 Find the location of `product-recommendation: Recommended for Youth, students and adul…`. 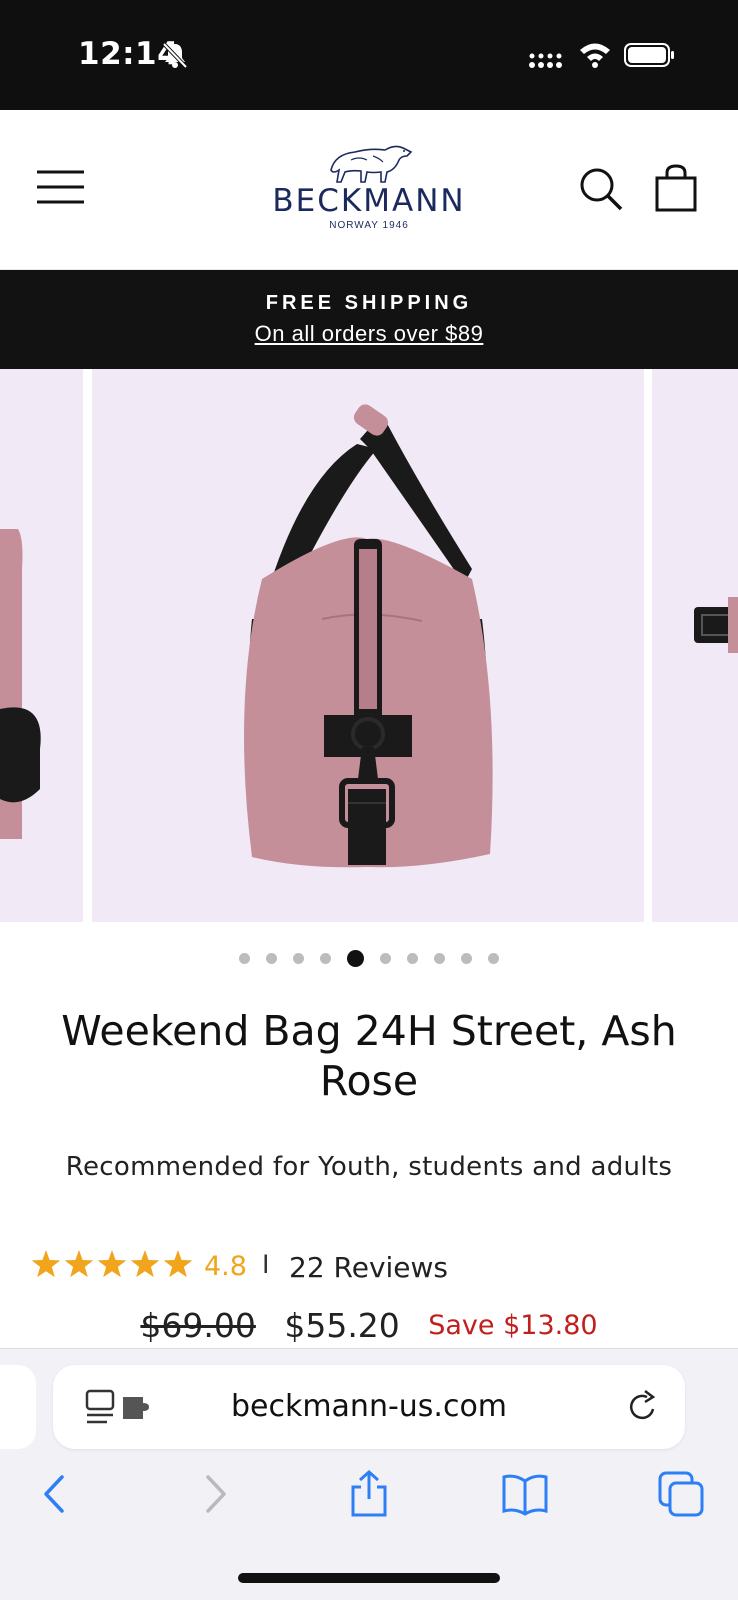

product-recommendation: Recommended for Youth, students and adul… is located at coordinates (369, 1167).